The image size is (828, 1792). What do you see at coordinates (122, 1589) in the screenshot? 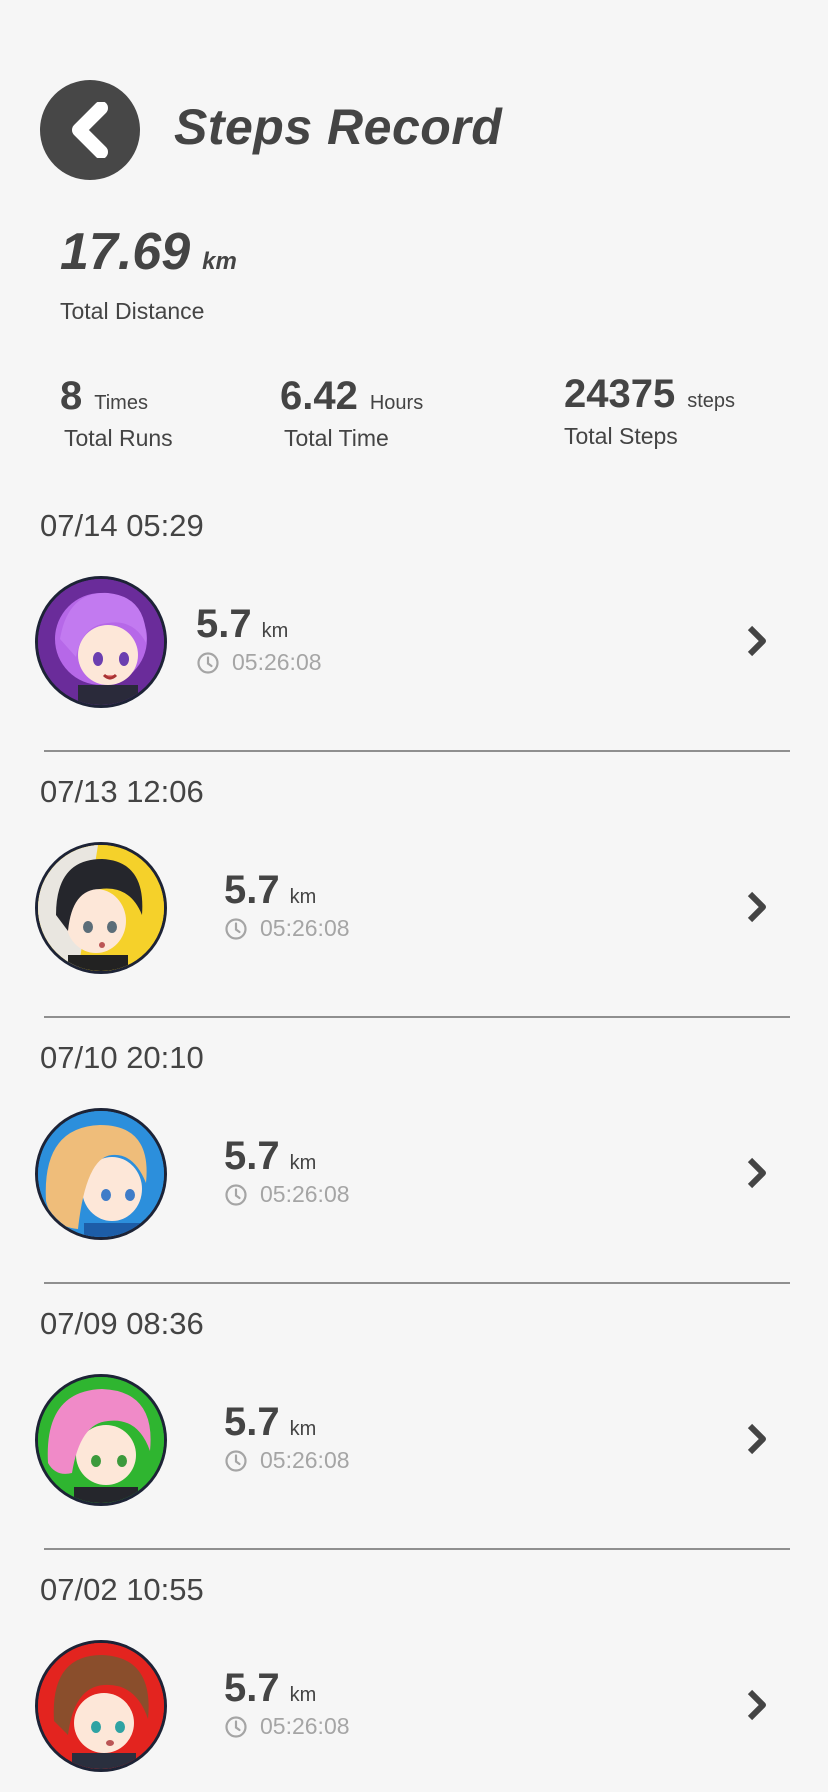
I see `run-date: 07/02 10:55` at bounding box center [122, 1589].